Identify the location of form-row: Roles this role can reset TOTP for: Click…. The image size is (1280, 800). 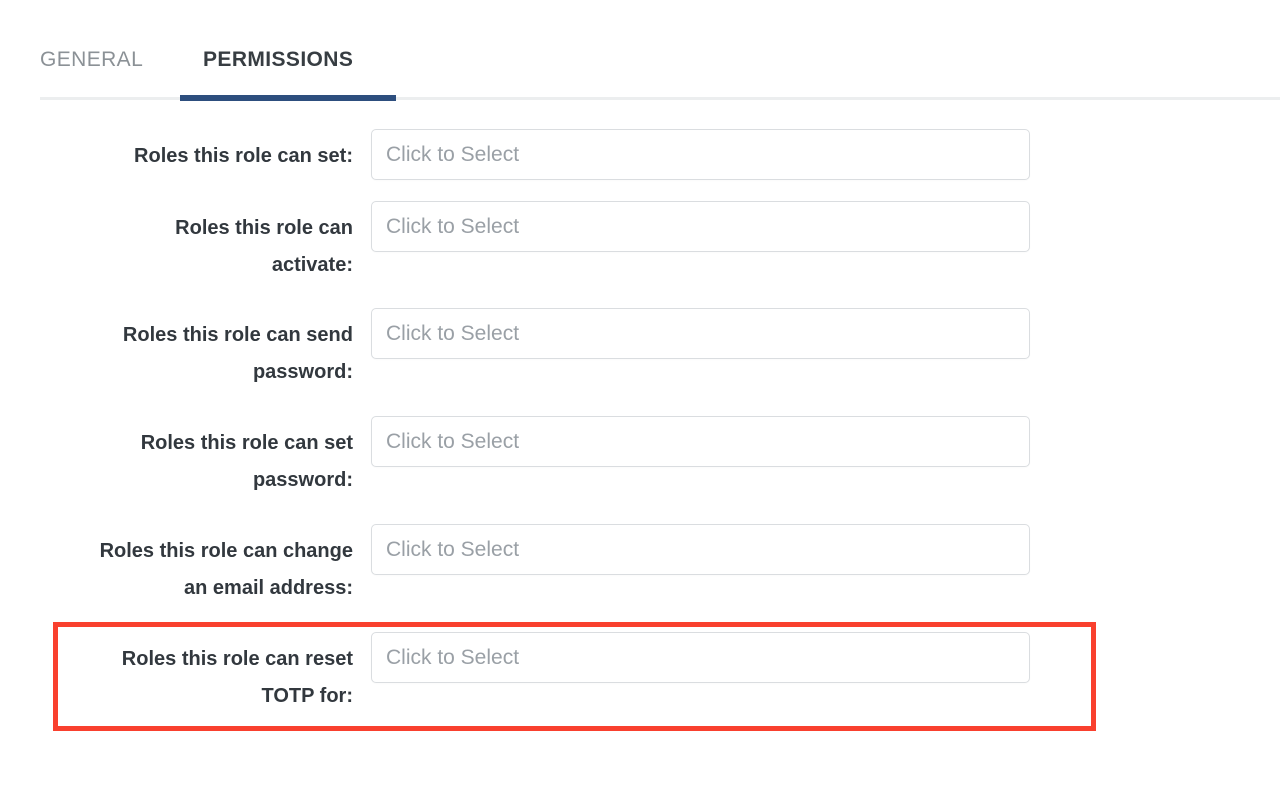
(640, 673).